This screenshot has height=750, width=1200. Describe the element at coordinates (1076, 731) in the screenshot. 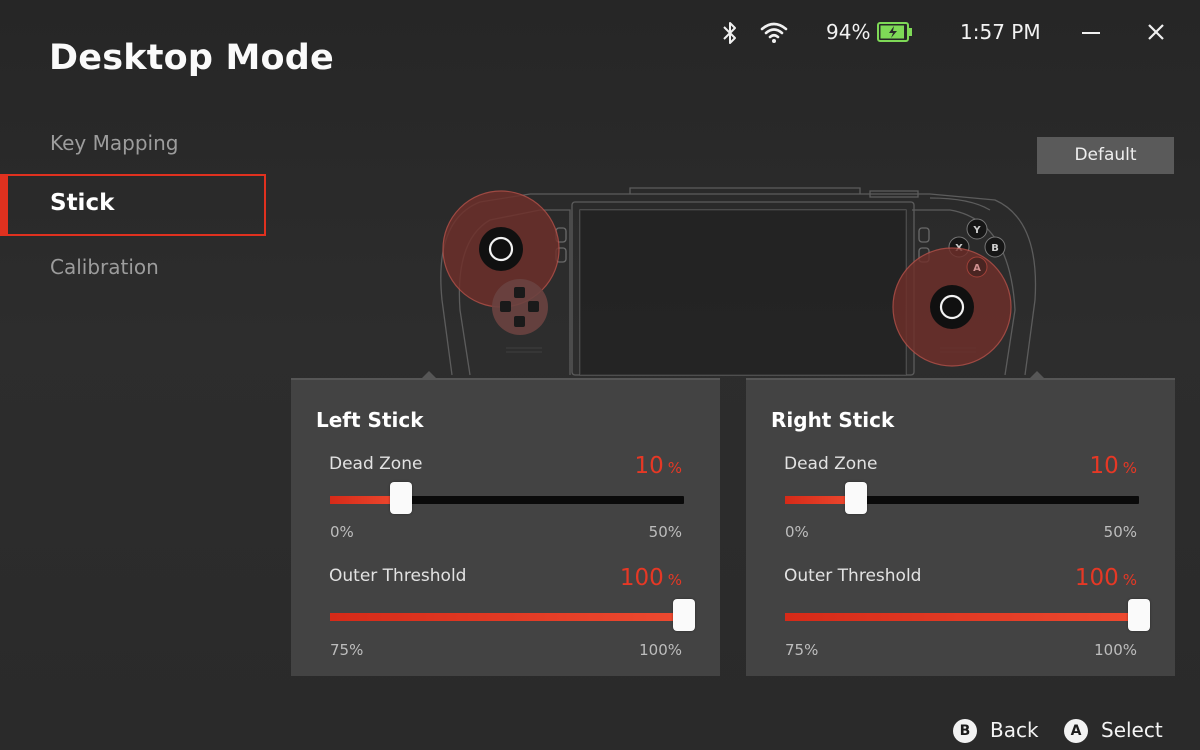

I see `a-button-icon: A` at that location.